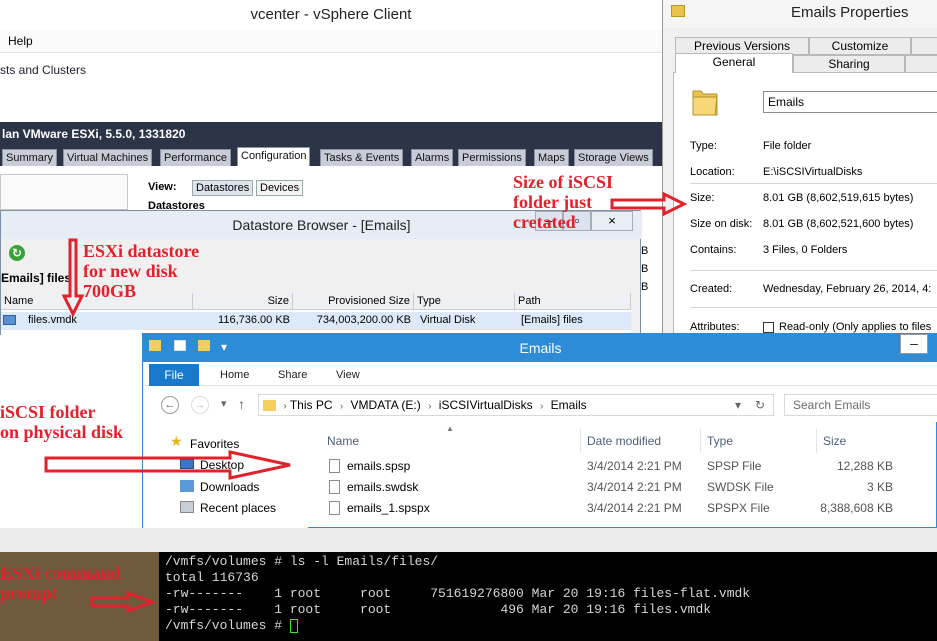 The width and height of the screenshot is (937, 641). Describe the element at coordinates (123, 602) in the screenshot. I see `arrow-to-terminal` at that location.